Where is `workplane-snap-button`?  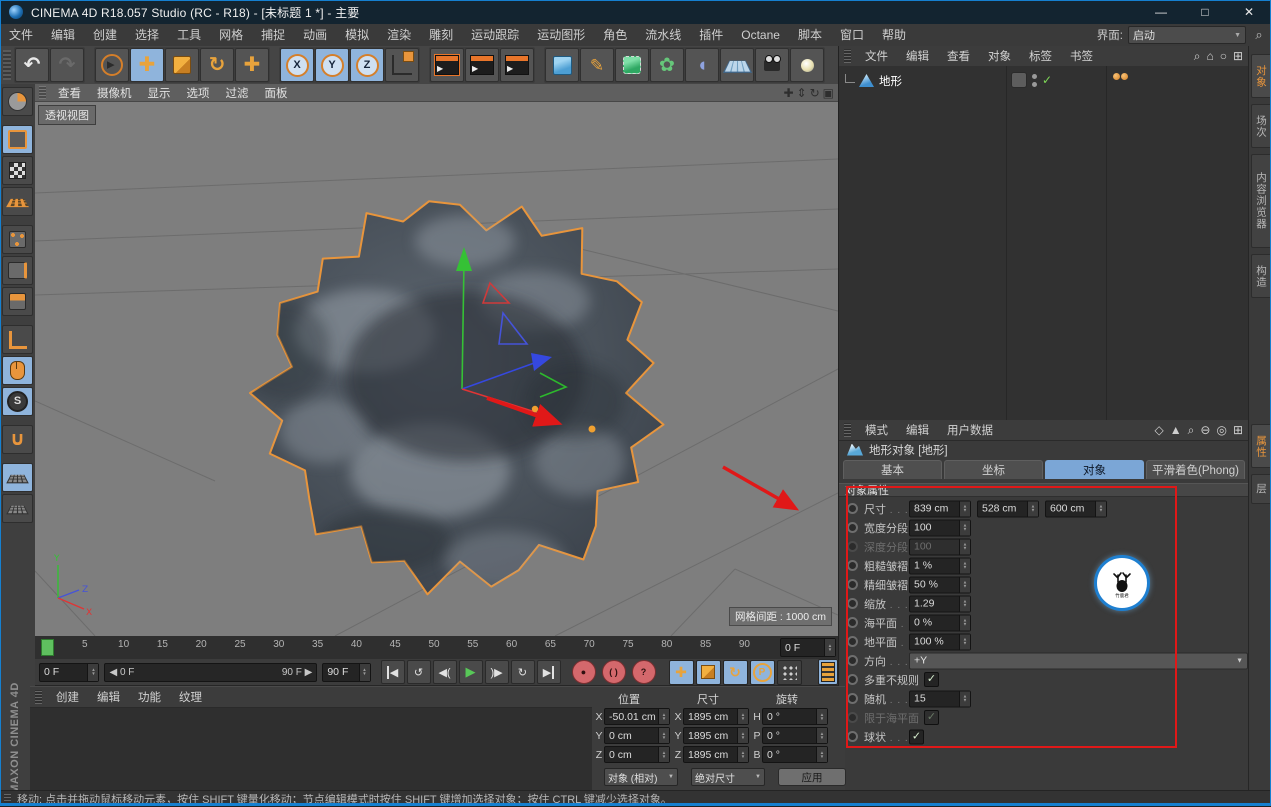
workplane-snap-button is located at coordinates (17, 477).